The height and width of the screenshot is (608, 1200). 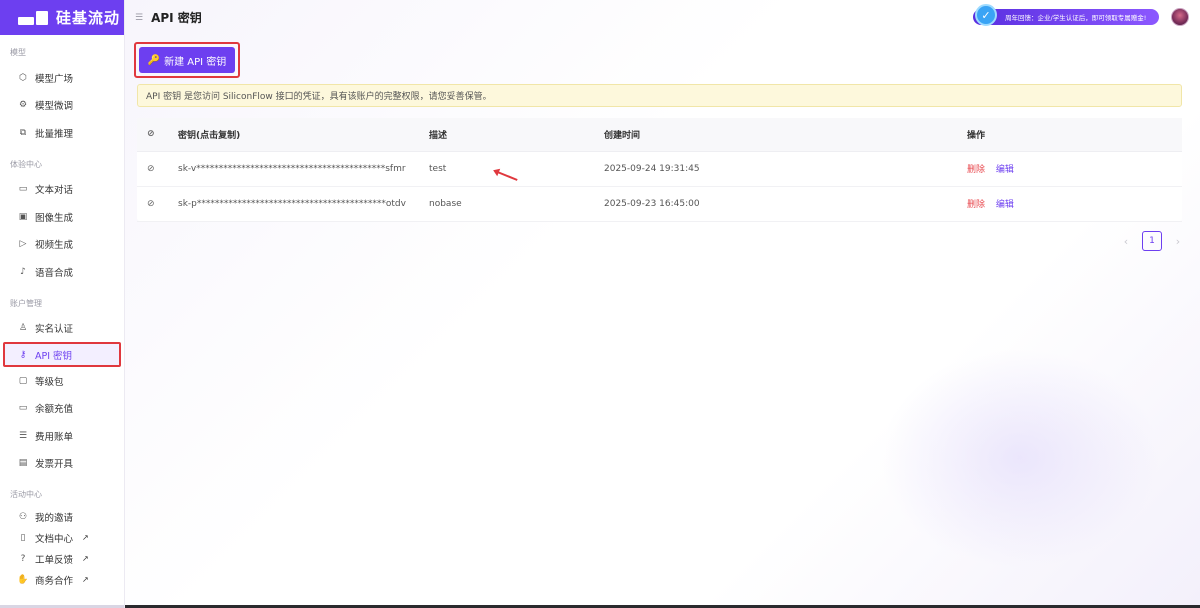 I want to click on video-icon: ▷, so click(x=23, y=244).